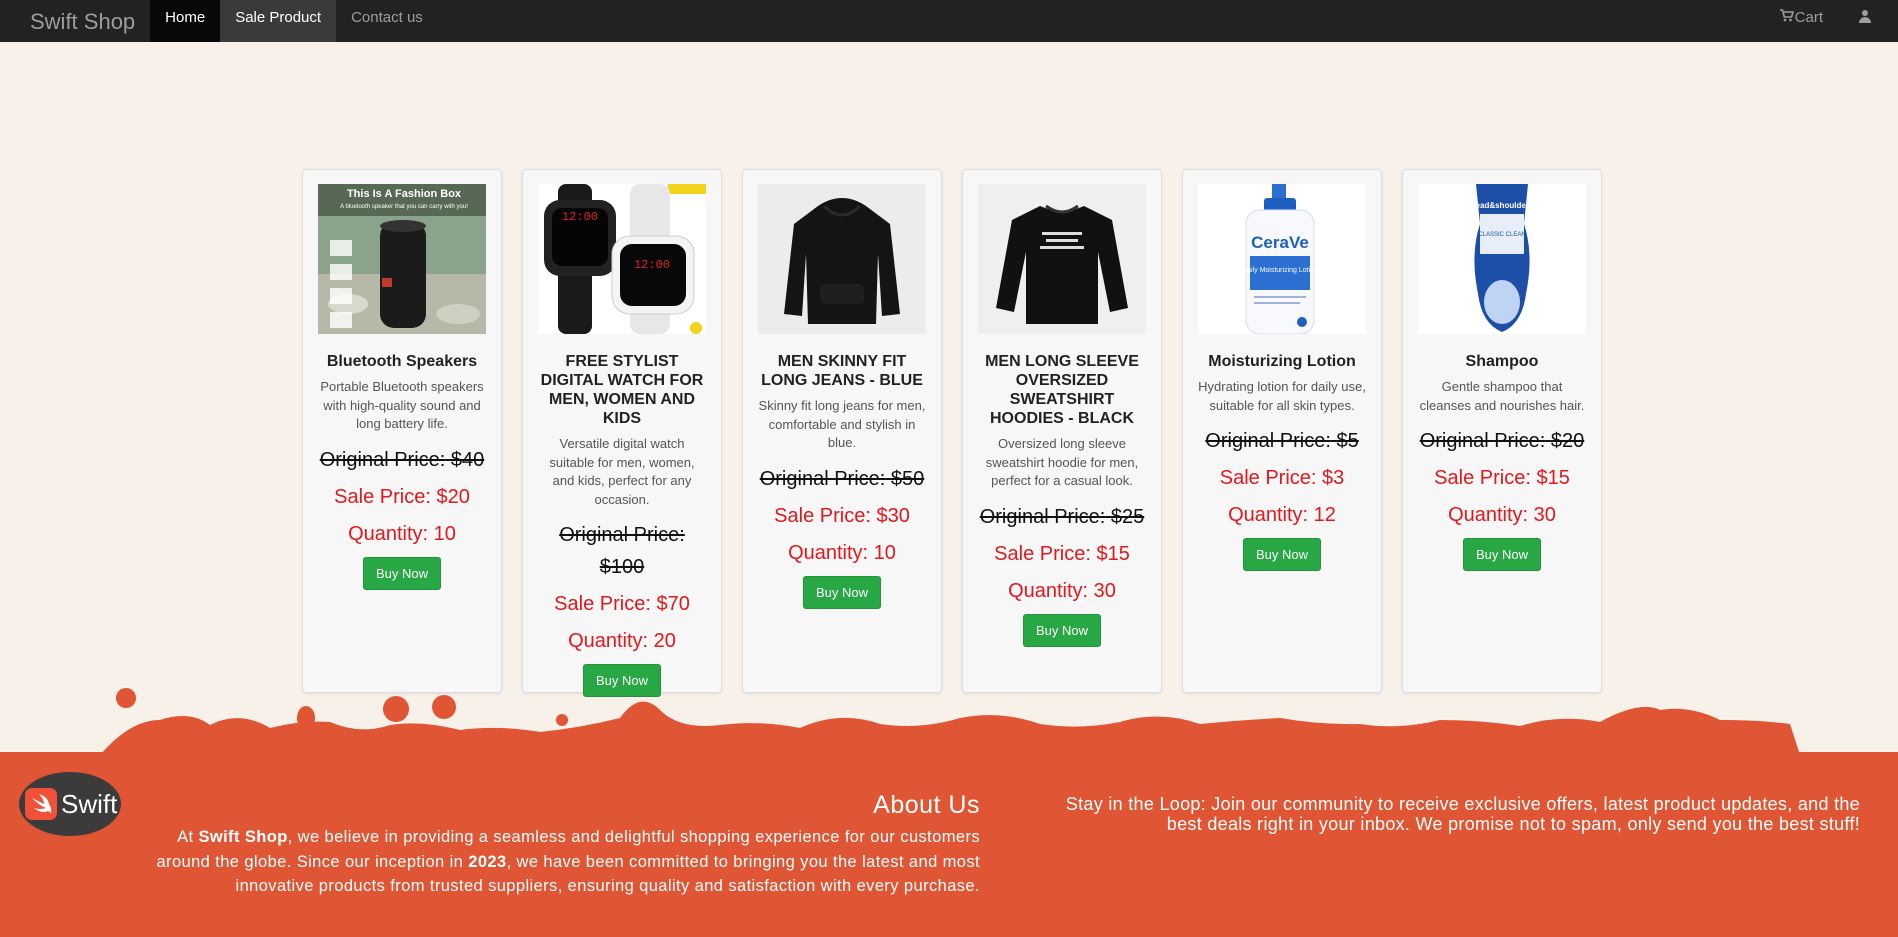 This screenshot has width=1898, height=937. I want to click on about-brand: Swift Shop, so click(243, 837).